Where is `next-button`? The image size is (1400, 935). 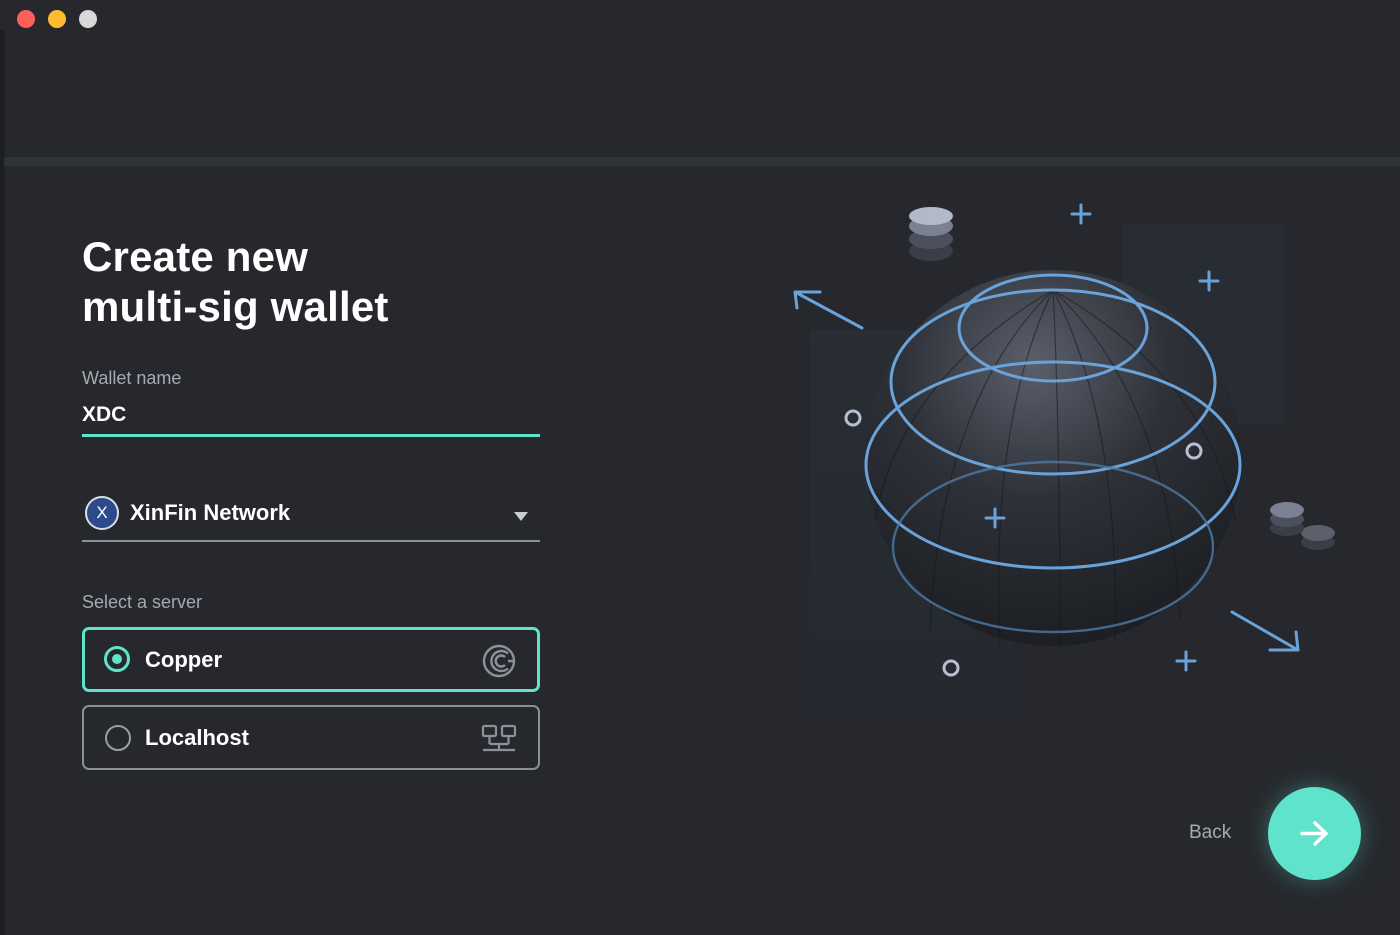
next-button is located at coordinates (1314, 833).